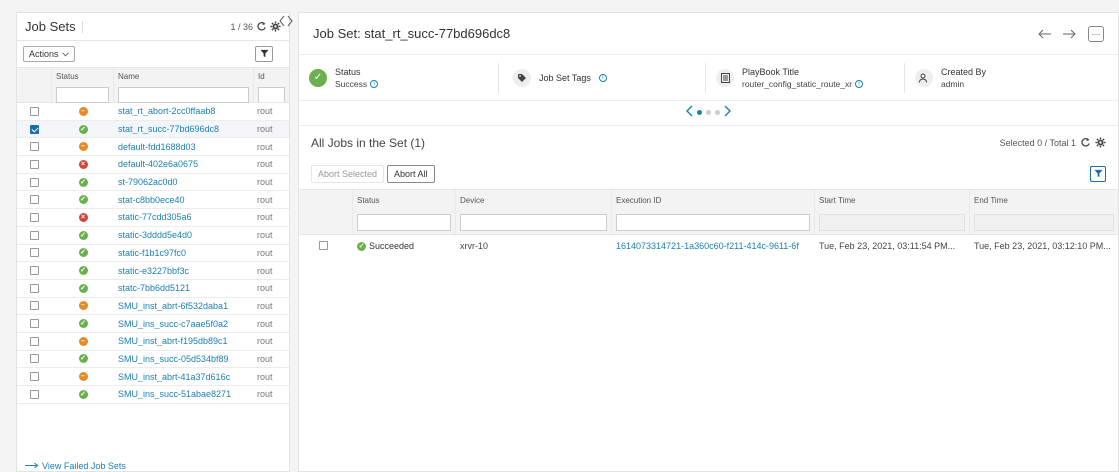  I want to click on table-row: – stat_rt_abort-2cc0ffaab8 rout, so click(153, 112).